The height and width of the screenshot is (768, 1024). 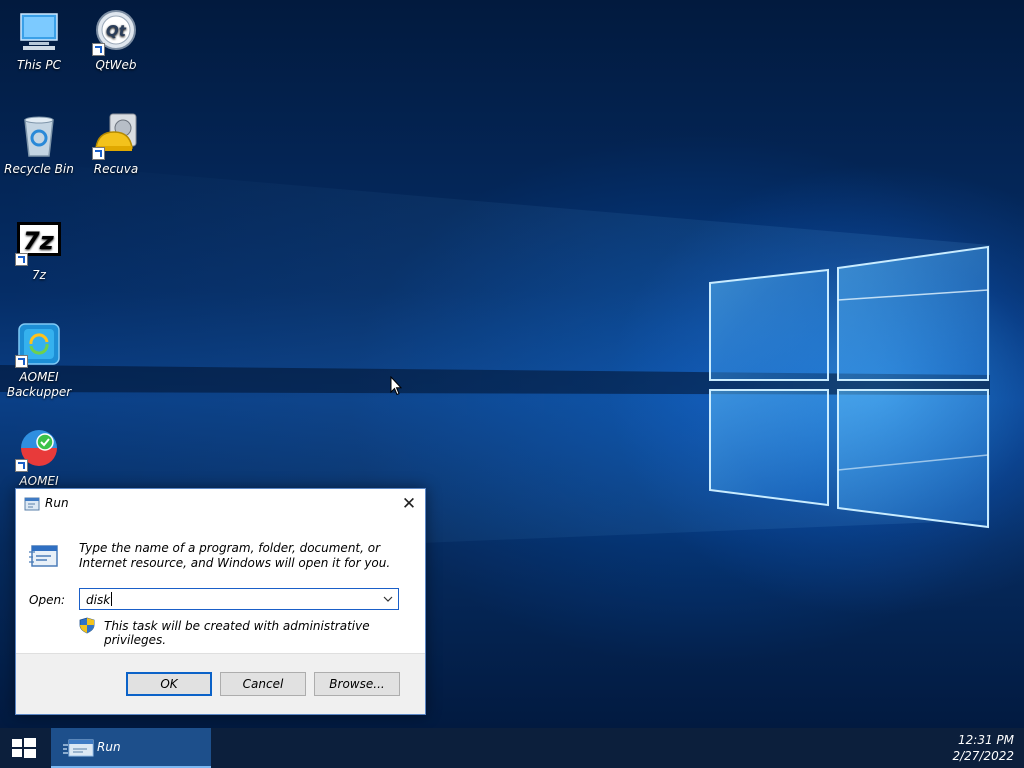 I want to click on recycle-bin-icon, so click(x=39, y=136).